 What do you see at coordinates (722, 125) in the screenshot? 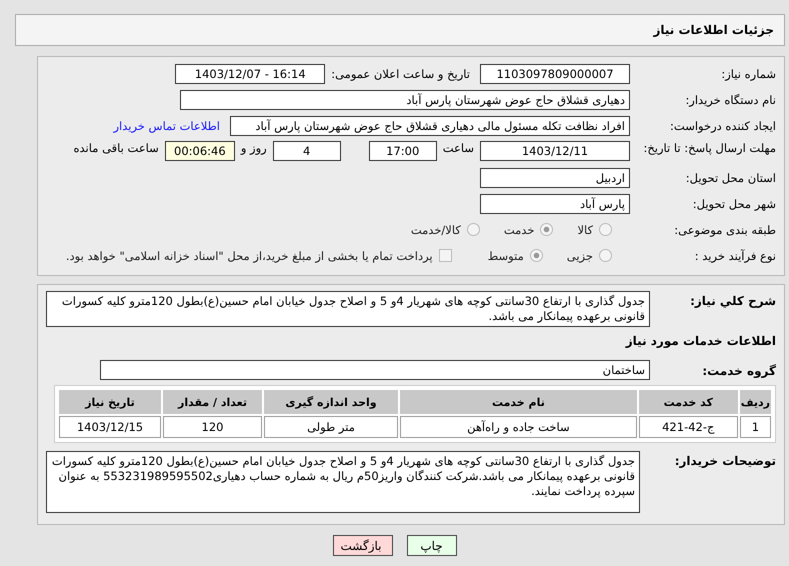
I see `field-label: ایجاد کننده درخواست:` at bounding box center [722, 125].